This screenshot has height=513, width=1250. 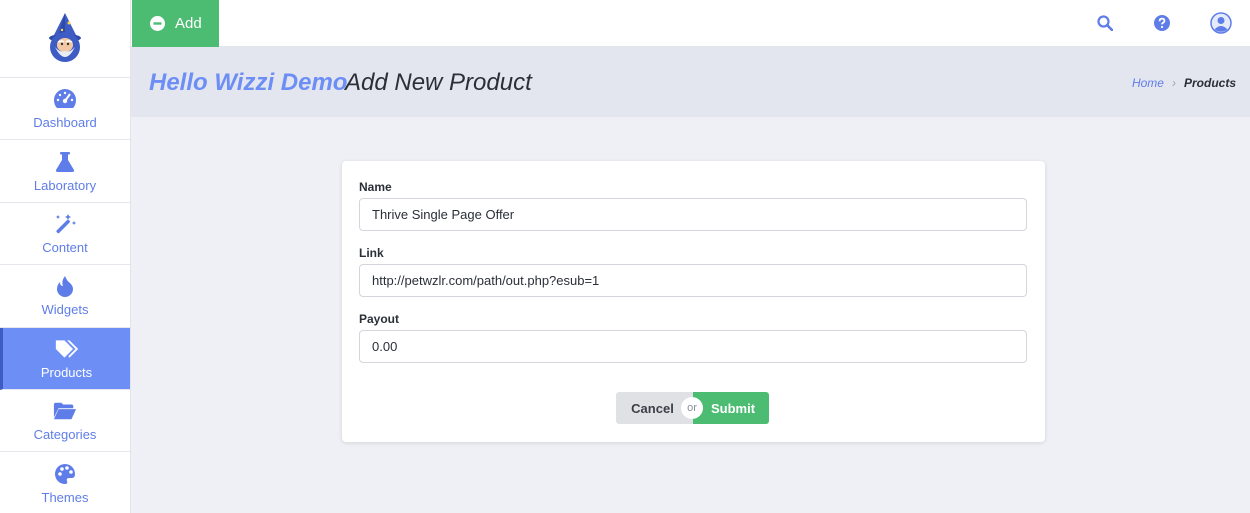 I want to click on tags-icon, so click(x=67, y=349).